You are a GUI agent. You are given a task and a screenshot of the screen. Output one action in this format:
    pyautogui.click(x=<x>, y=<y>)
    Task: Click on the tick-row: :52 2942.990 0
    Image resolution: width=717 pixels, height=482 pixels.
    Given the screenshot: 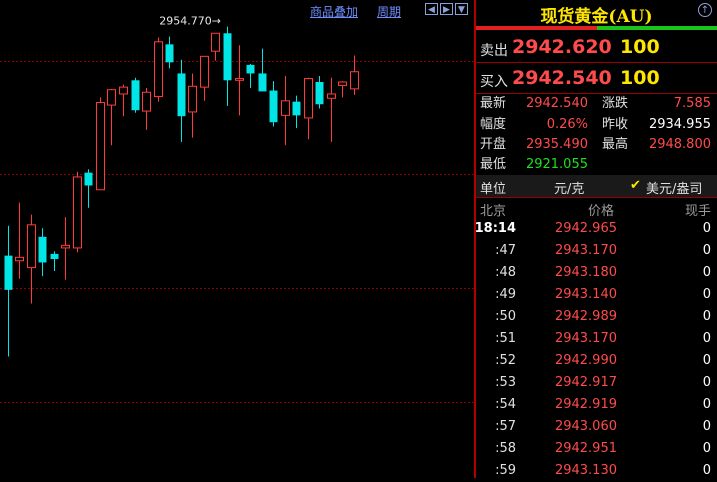 What is the action you would take?
    pyautogui.click(x=596, y=361)
    